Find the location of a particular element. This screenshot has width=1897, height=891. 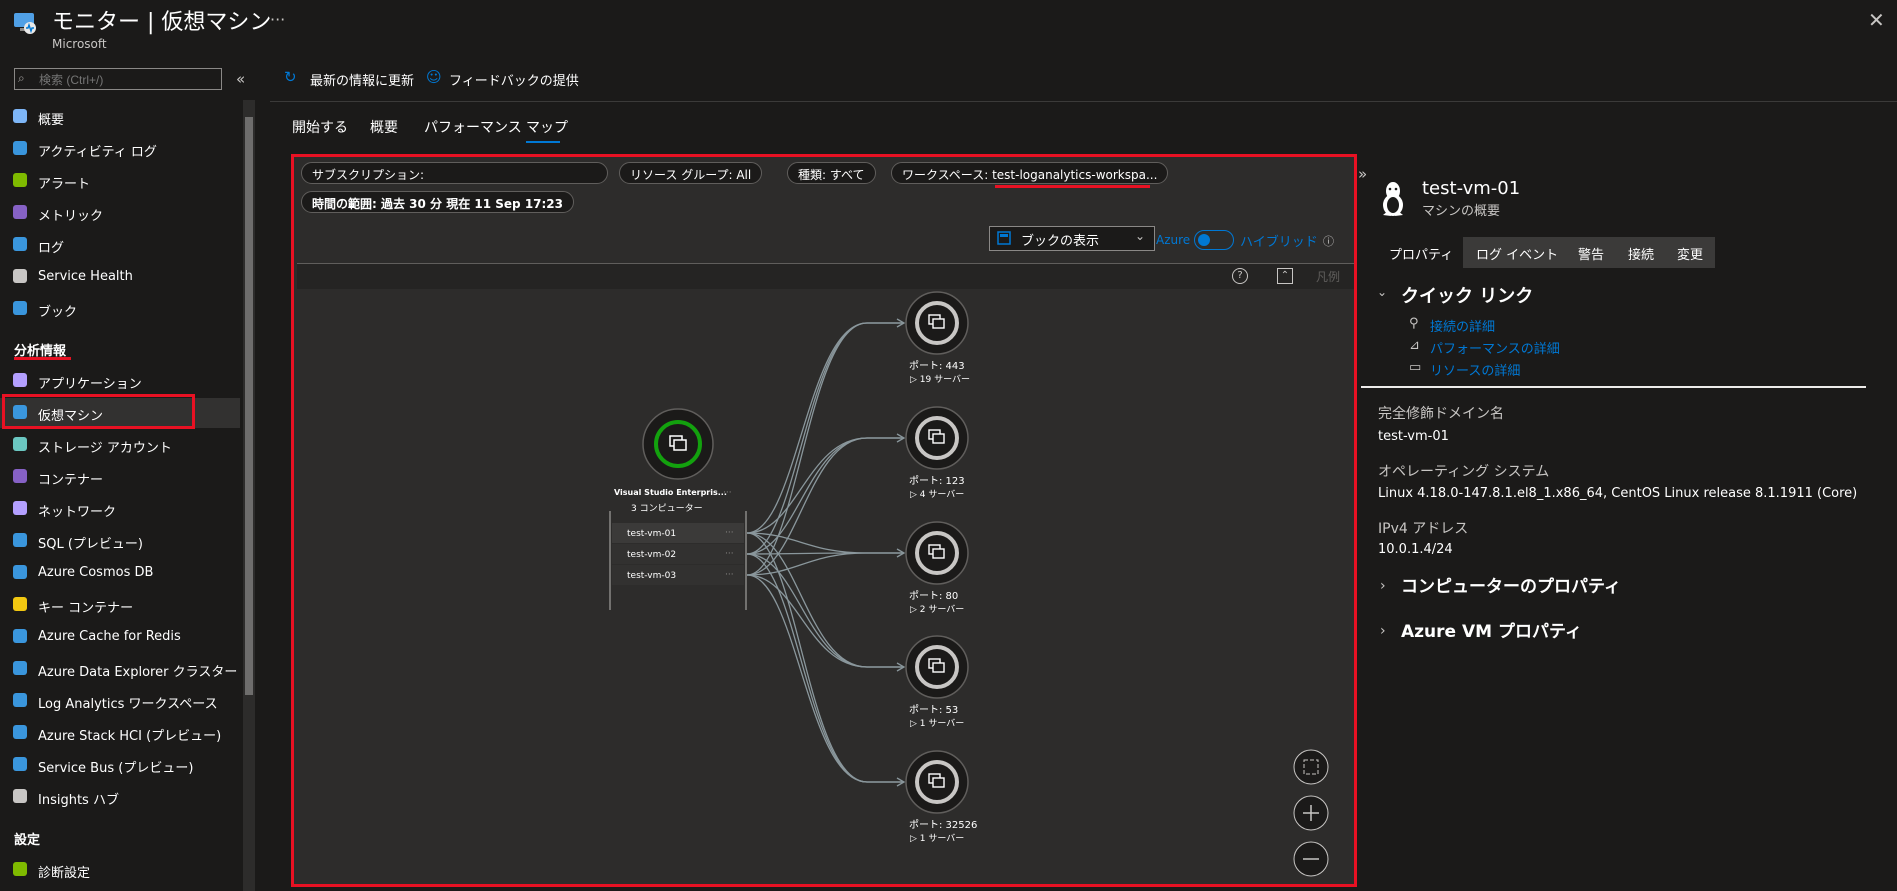

tab-performance: パフォーマンス is located at coordinates (473, 127).